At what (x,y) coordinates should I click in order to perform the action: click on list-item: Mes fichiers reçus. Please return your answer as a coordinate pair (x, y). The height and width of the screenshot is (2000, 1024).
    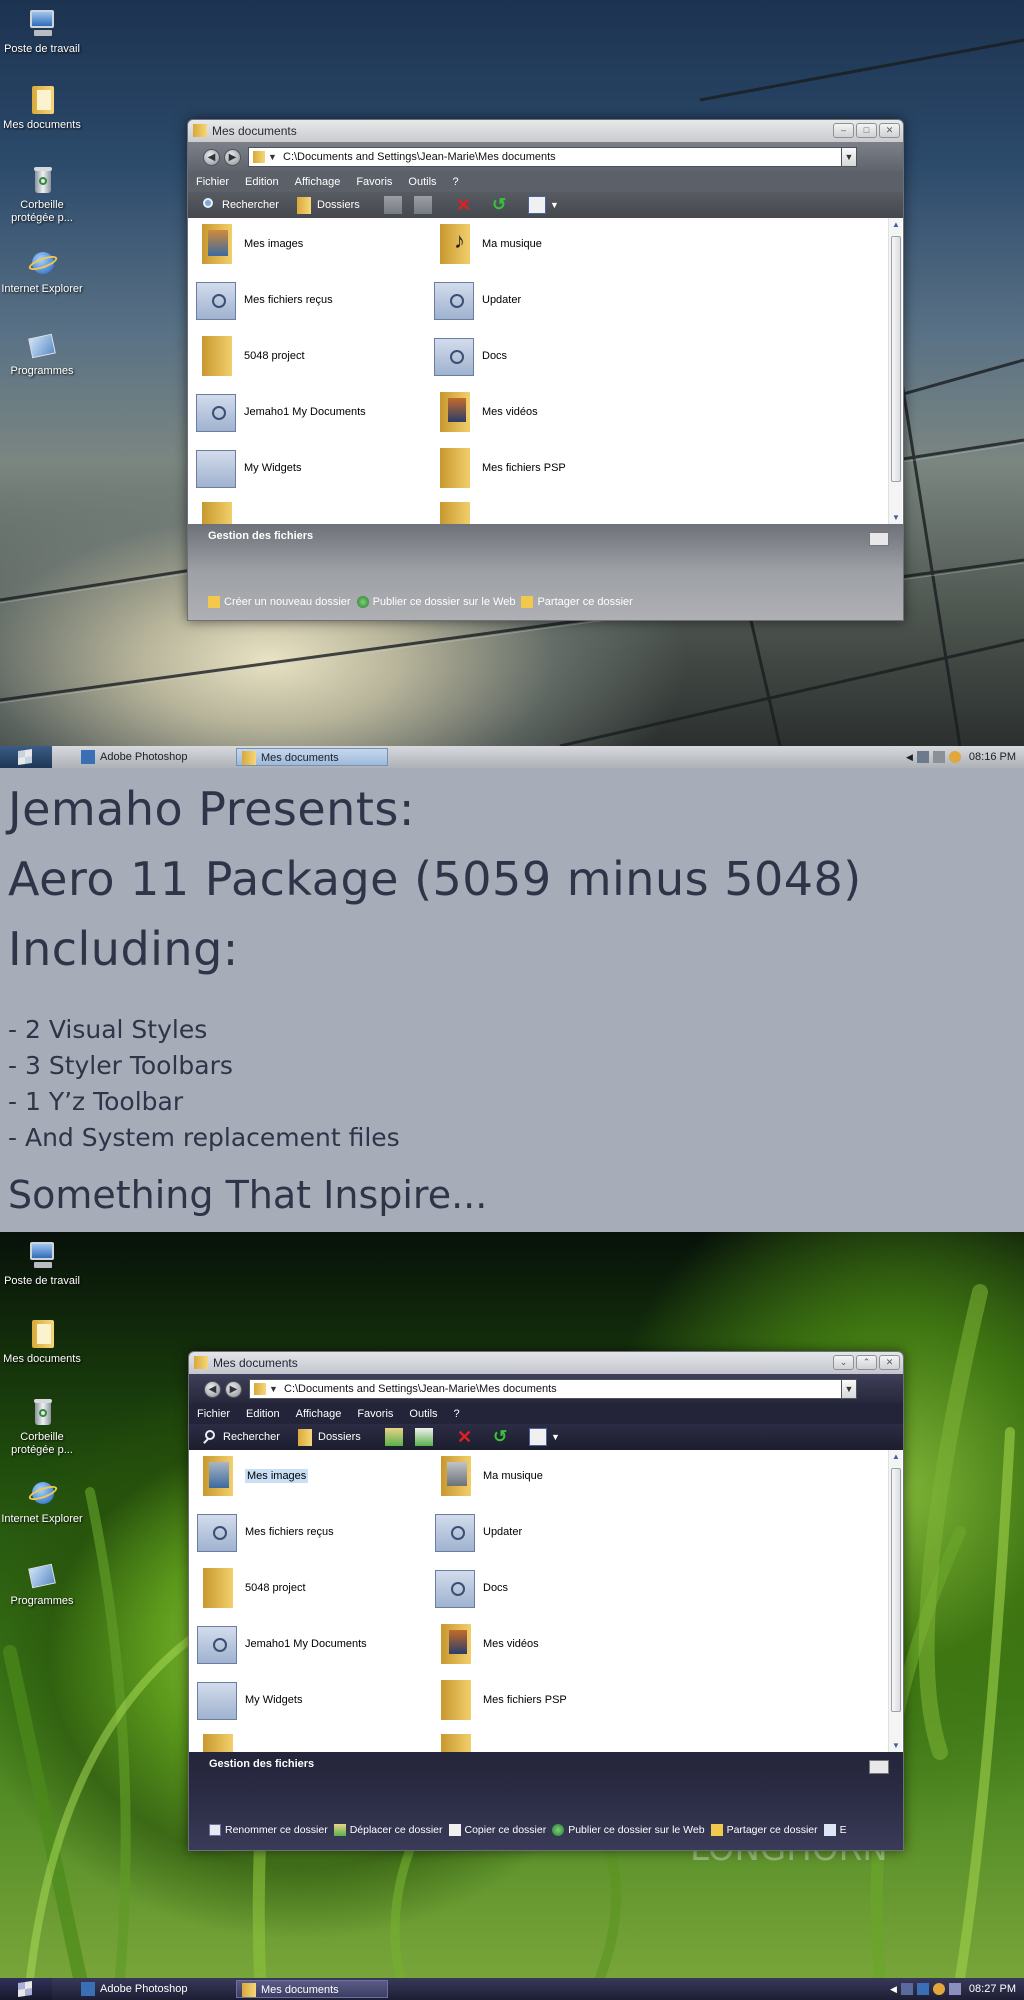
    Looking at the image, I should click on (264, 1532).